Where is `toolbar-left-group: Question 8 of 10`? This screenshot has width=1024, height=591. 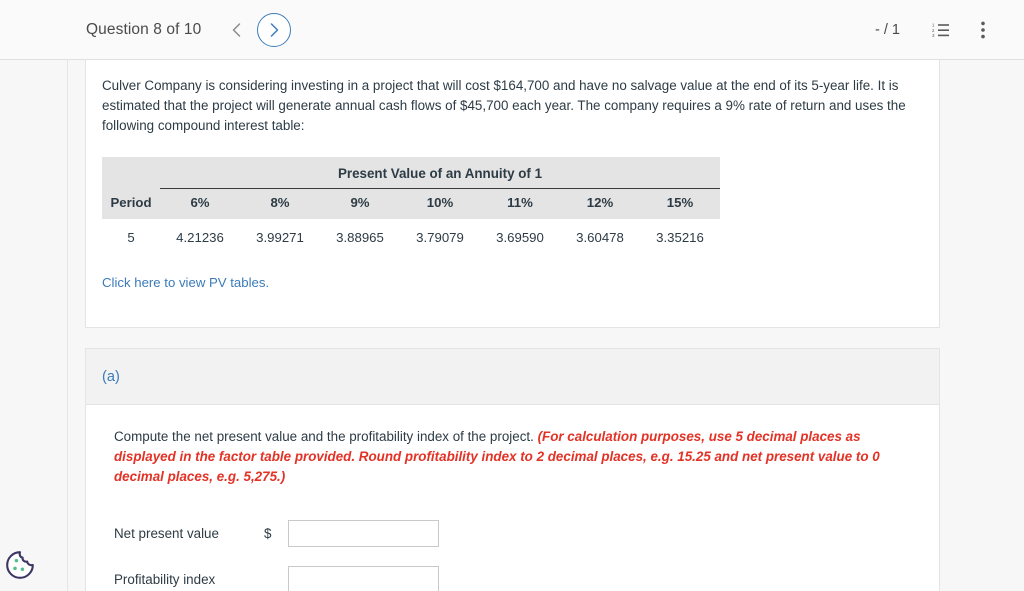 toolbar-left-group: Question 8 of 10 is located at coordinates (189, 29).